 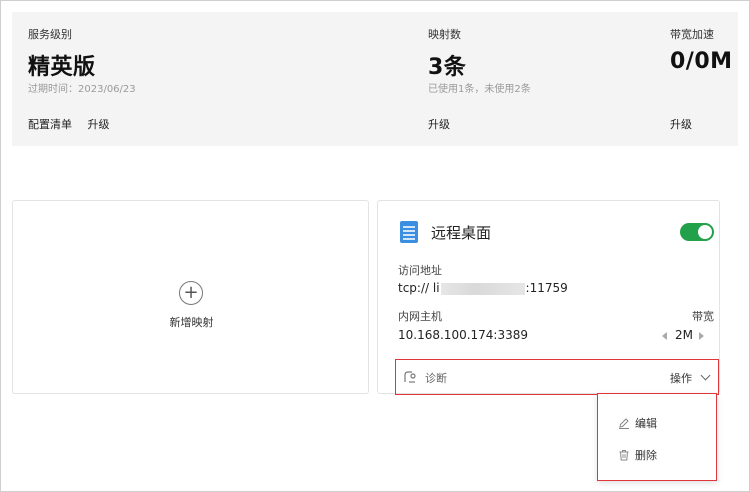 What do you see at coordinates (664, 335) in the screenshot?
I see `decrease-icon` at bounding box center [664, 335].